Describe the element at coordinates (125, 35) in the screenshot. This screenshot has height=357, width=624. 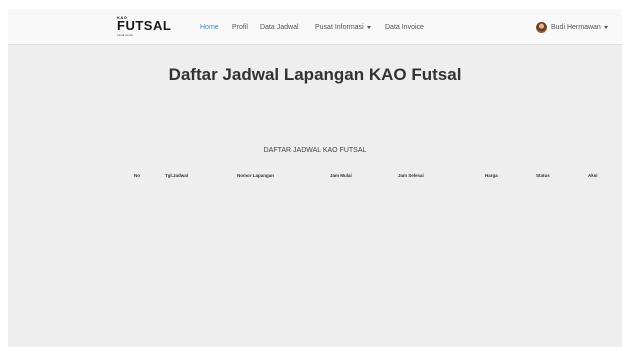
I see `brand-tagline: futsal center` at that location.